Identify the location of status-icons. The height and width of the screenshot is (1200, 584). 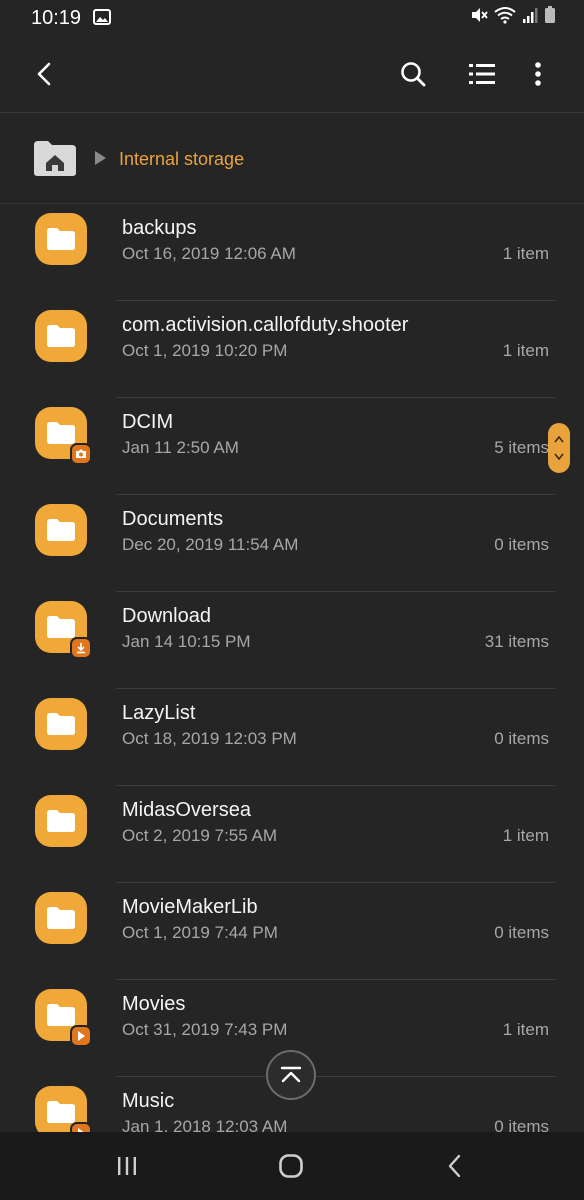
(513, 17).